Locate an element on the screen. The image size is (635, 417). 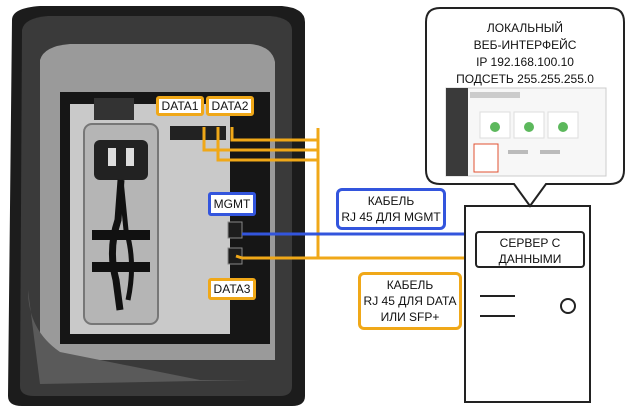
mgmt-cable-line-1: КАБЕЛЬ is located at coordinates (391, 201).